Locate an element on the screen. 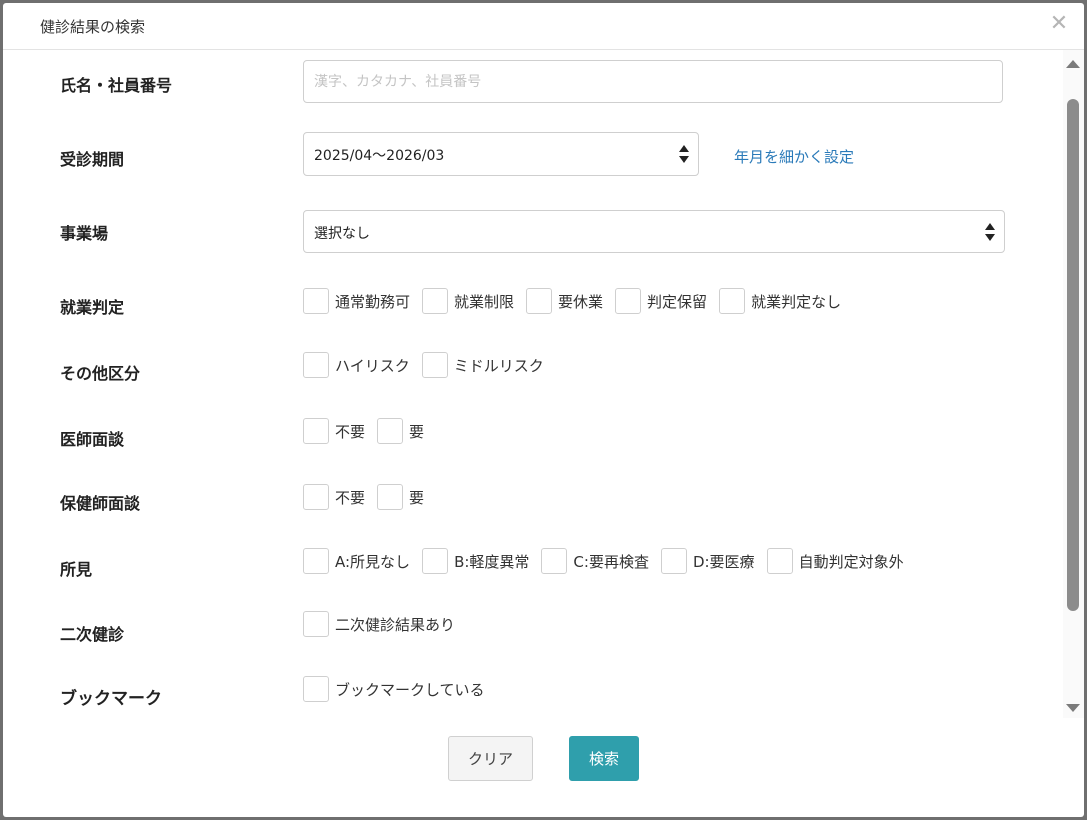 Image resolution: width=1087 pixels, height=820 pixels. label-other: その他区分 is located at coordinates (100, 373).